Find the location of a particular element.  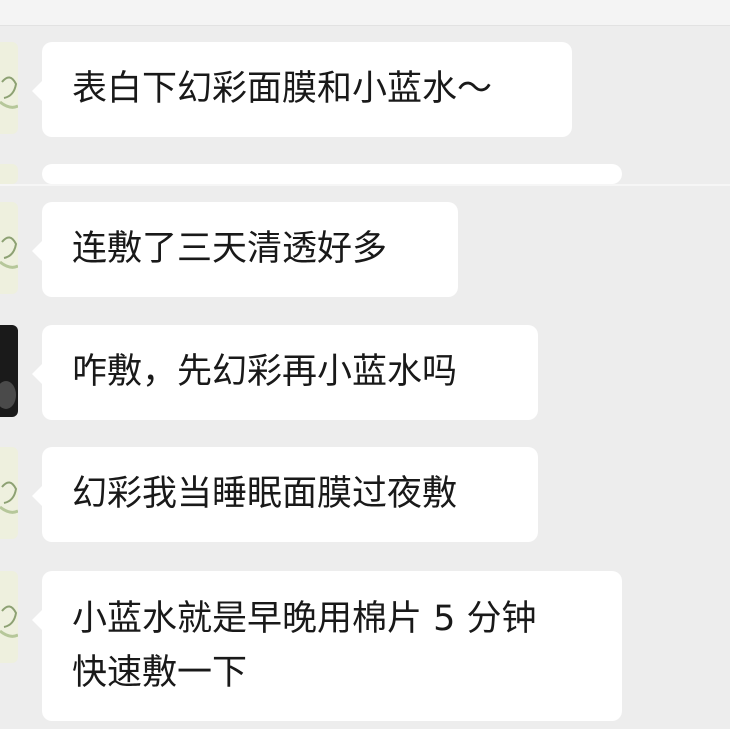

message-bubble: 连敷了三天清透好多 is located at coordinates (245, 249).